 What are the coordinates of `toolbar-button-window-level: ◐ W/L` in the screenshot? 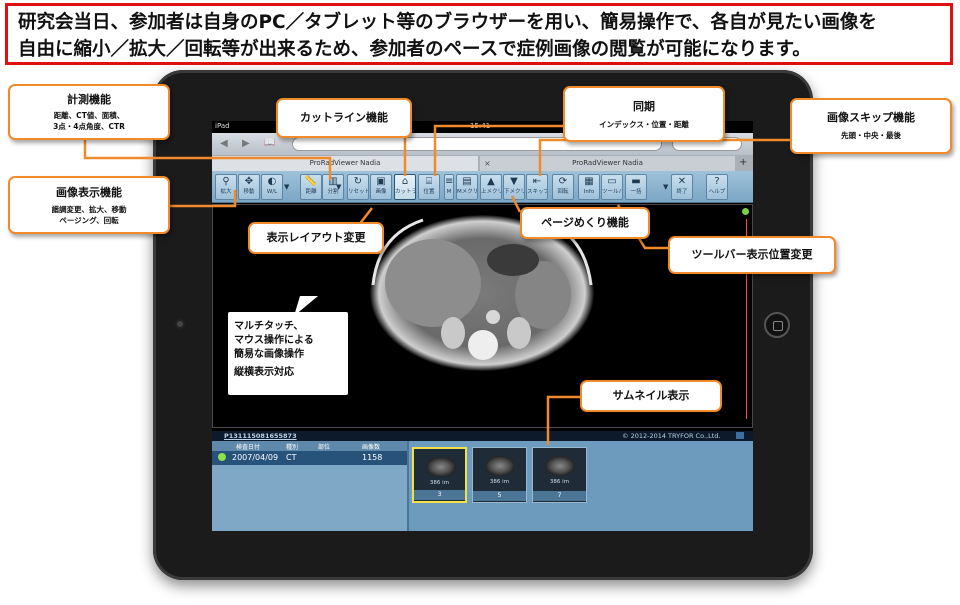 It's located at (272, 187).